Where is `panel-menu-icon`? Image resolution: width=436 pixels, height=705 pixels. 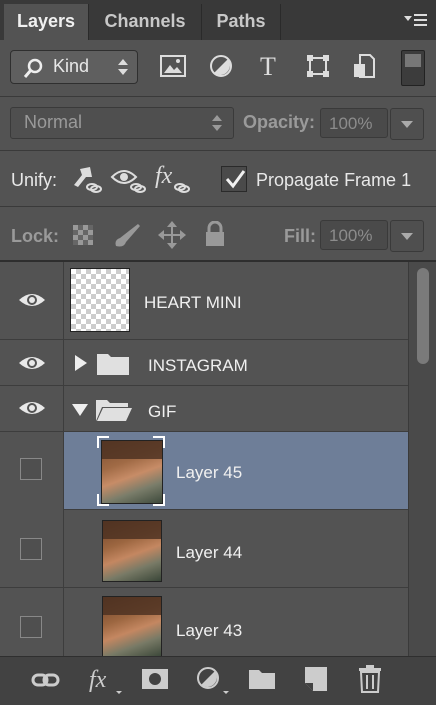 panel-menu-icon is located at coordinates (415, 20).